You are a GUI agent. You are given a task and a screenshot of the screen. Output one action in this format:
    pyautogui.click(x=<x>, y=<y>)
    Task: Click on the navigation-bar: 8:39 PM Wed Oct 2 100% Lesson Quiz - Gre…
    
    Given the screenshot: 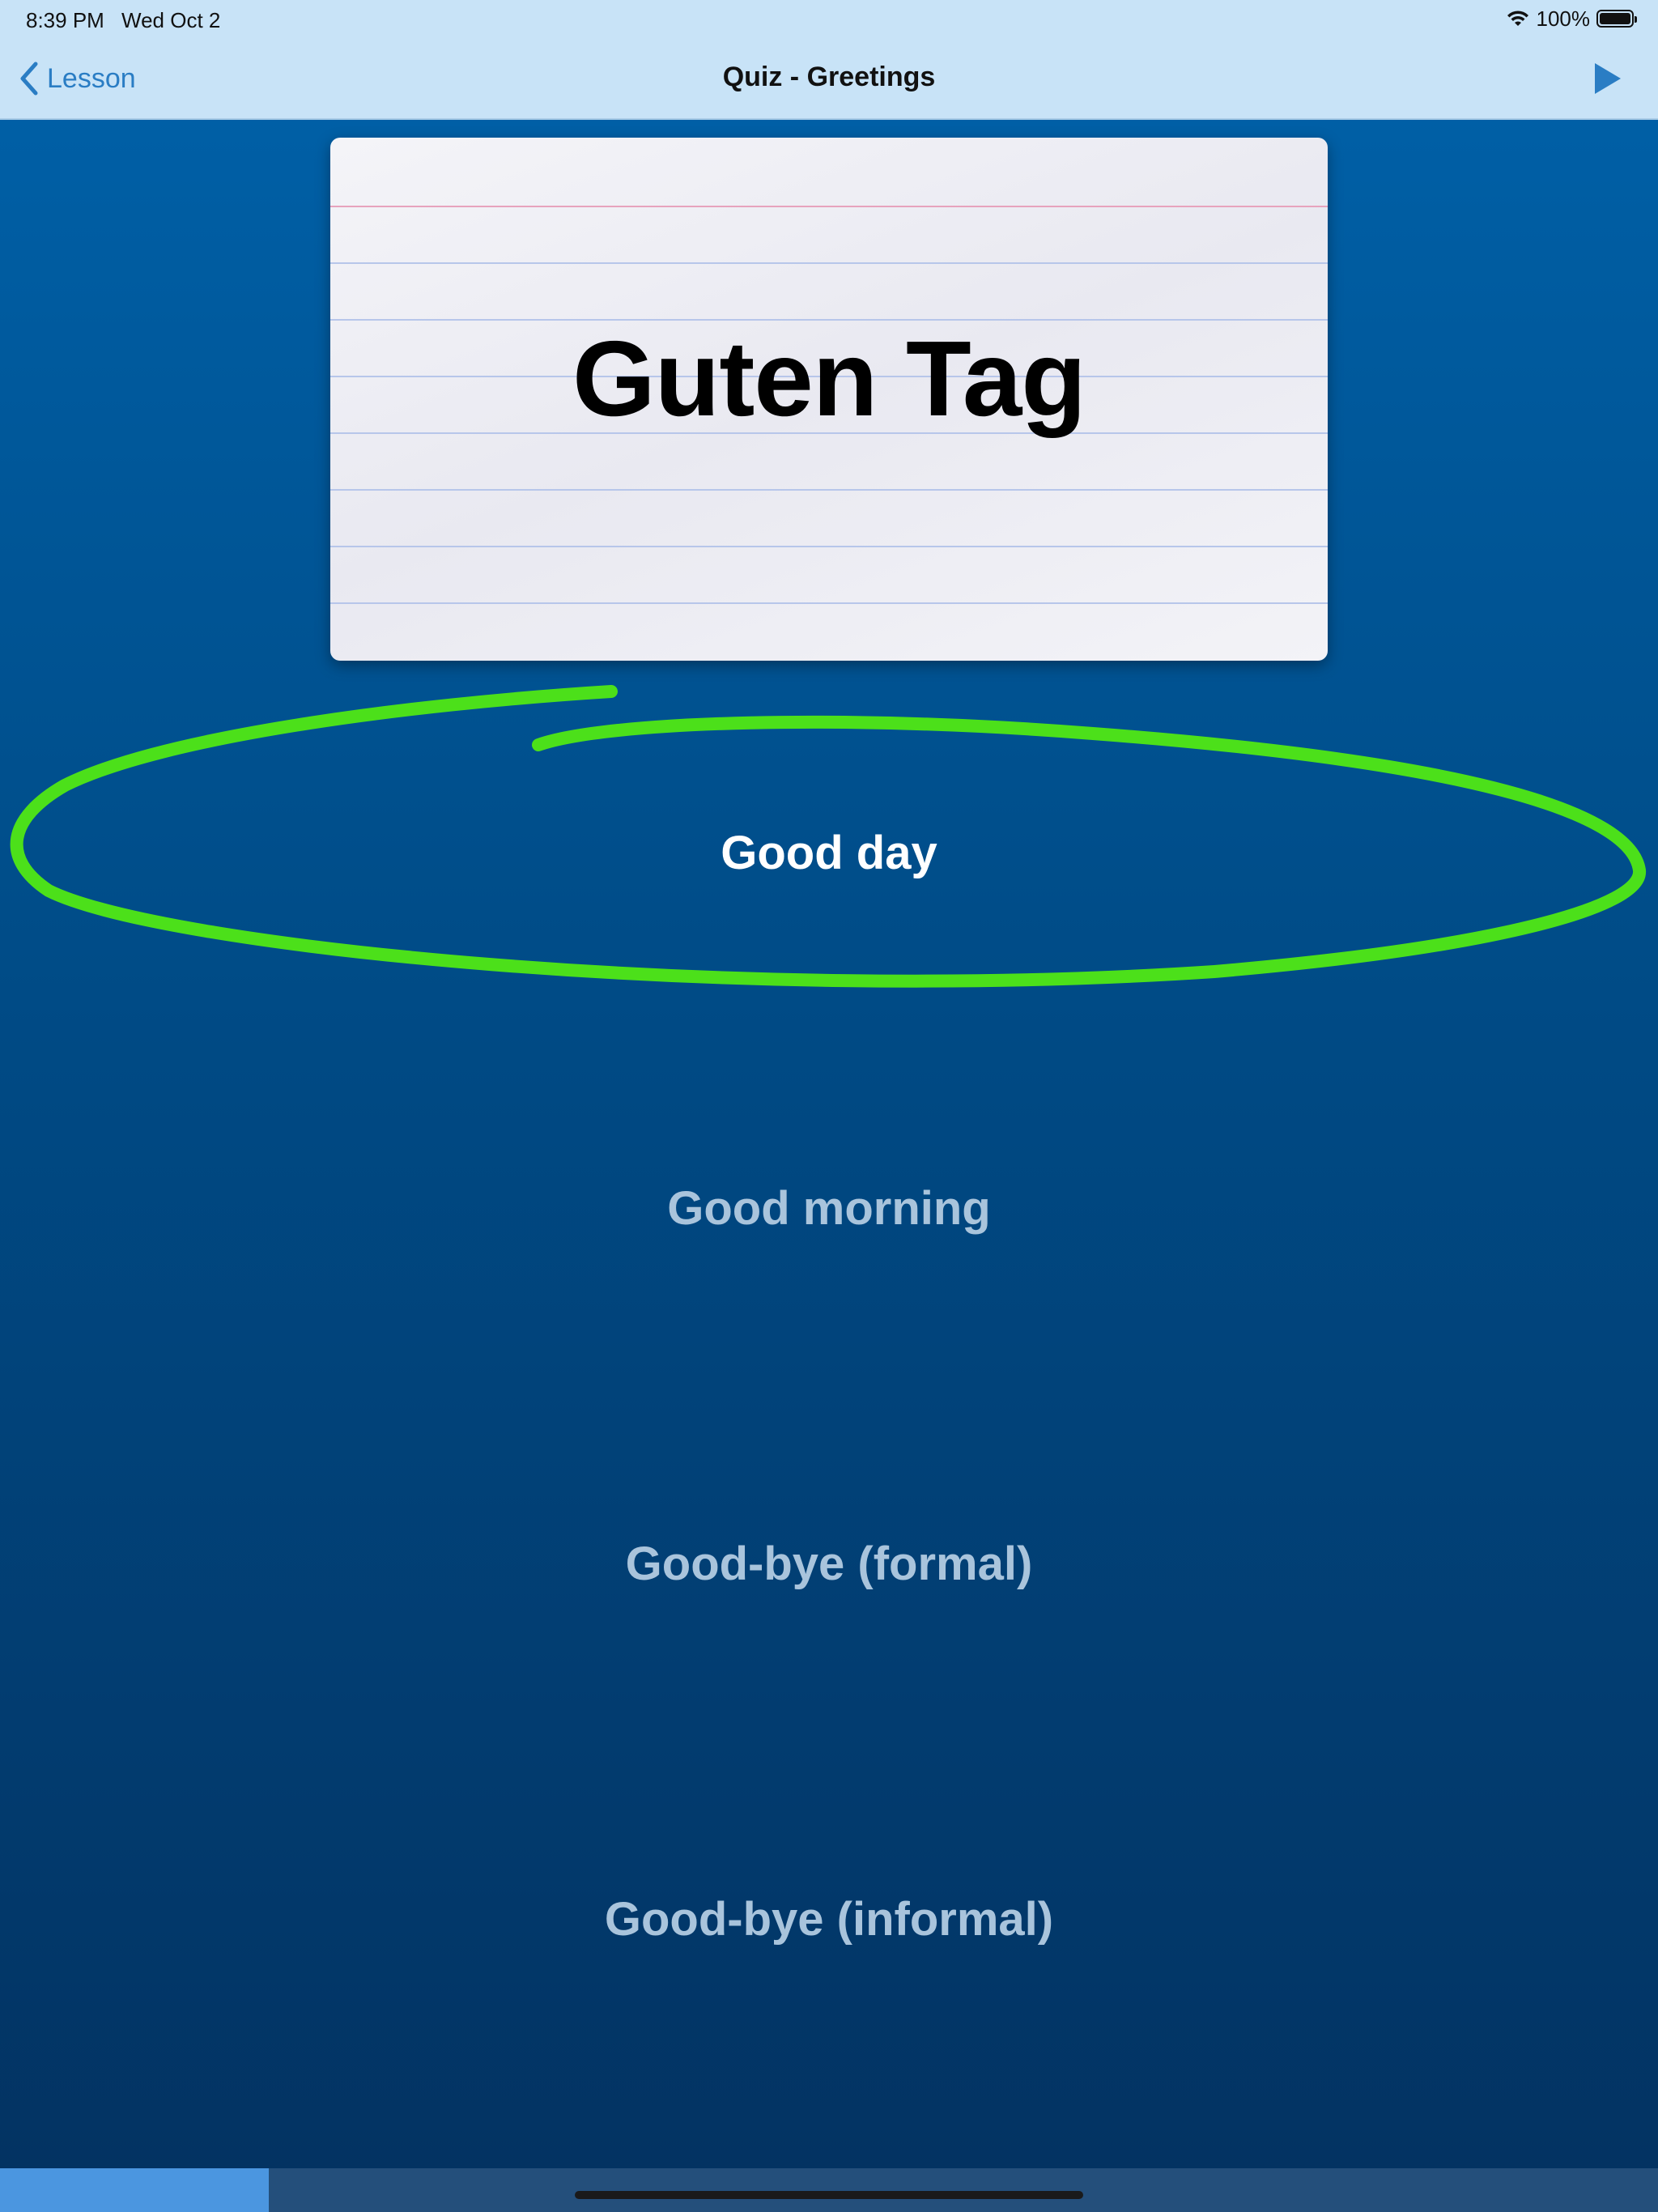 What is the action you would take?
    pyautogui.click(x=829, y=60)
    